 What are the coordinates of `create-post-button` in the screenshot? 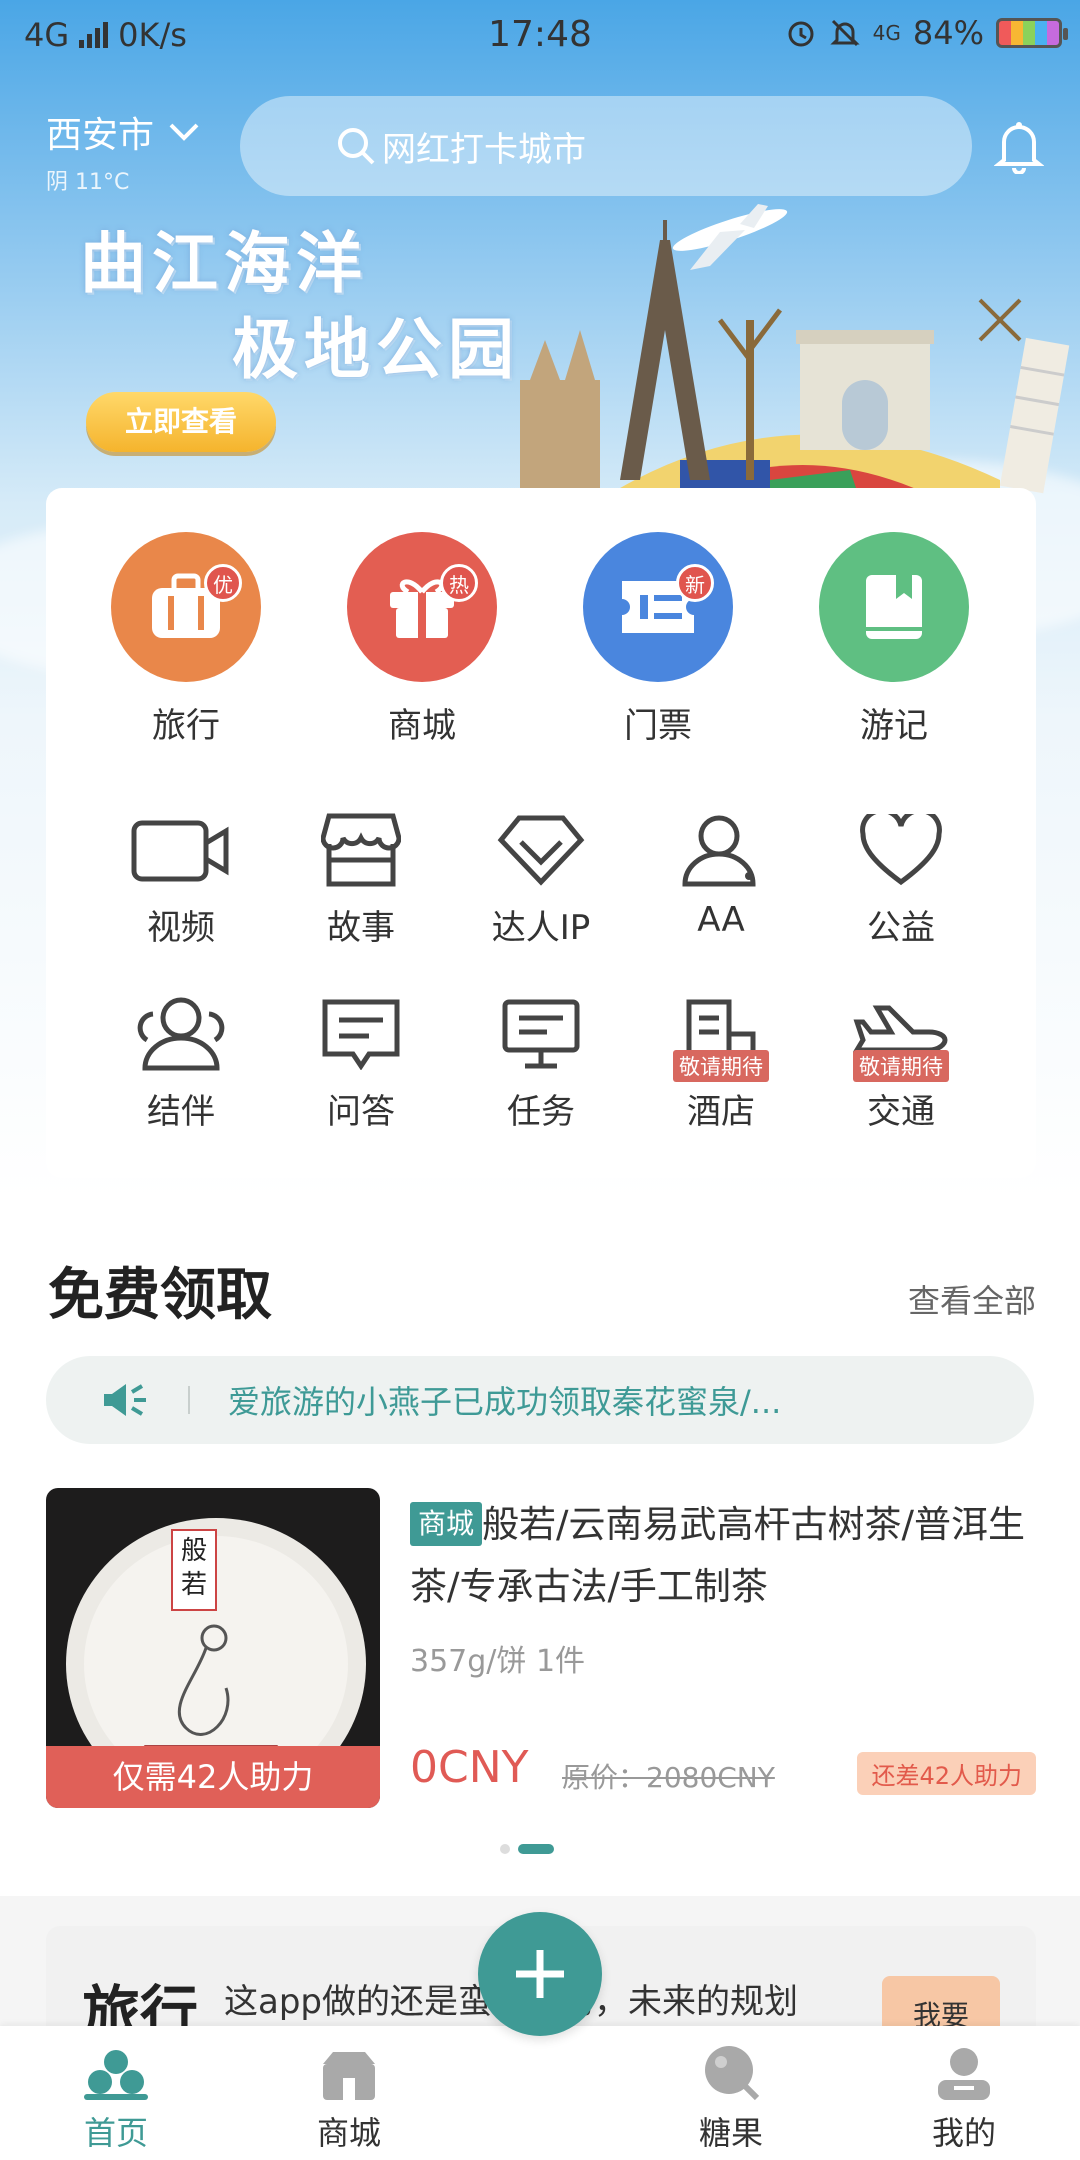 It's located at (540, 1974).